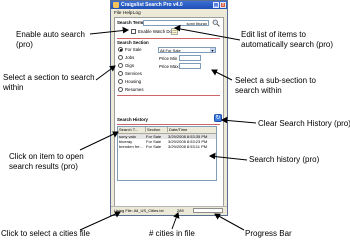 The image size is (350, 240). What do you see at coordinates (223, 5) in the screenshot?
I see `close-button: x` at bounding box center [223, 5].